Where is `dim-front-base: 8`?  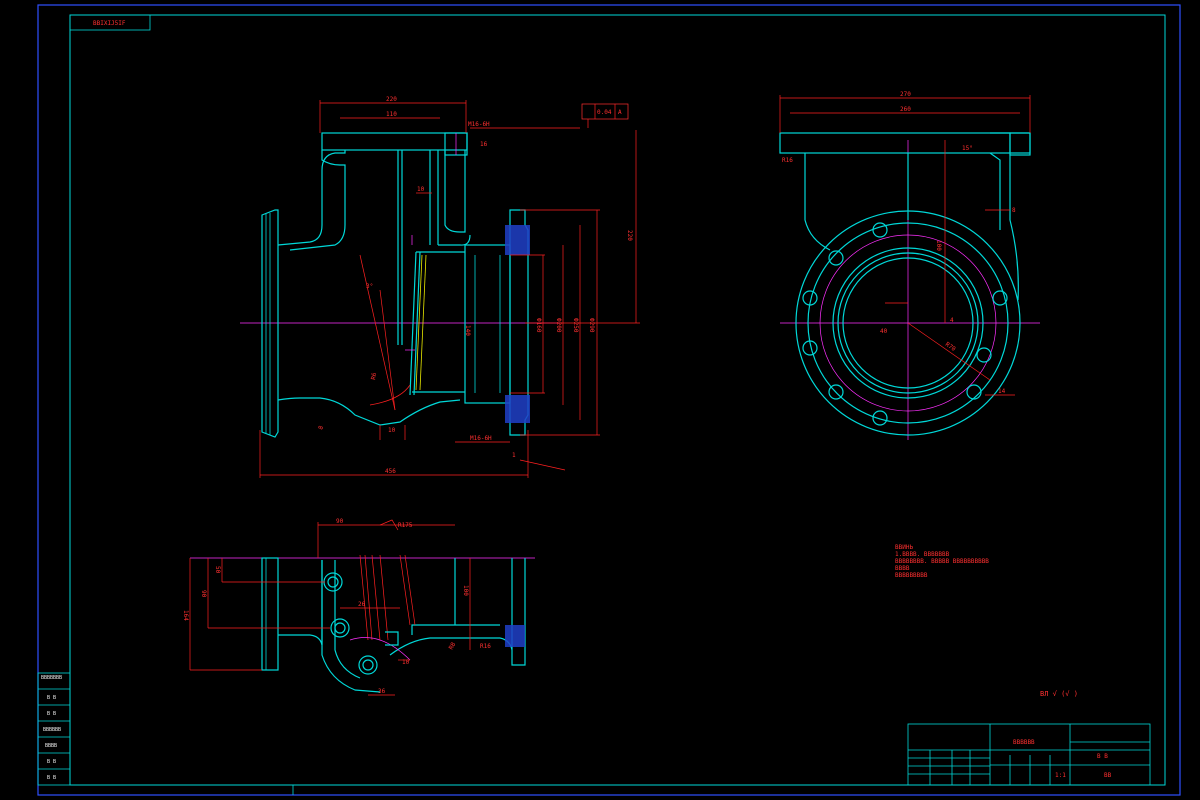 dim-front-base: 8 is located at coordinates (321, 428).